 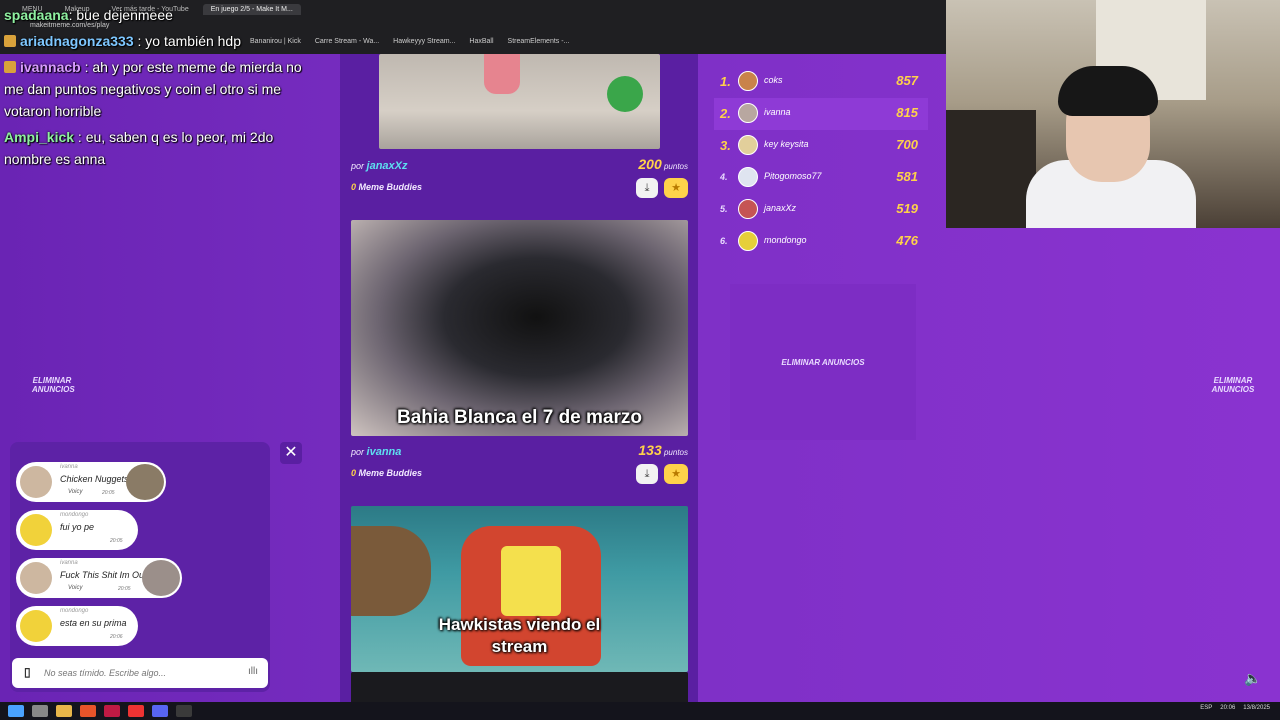 What do you see at coordinates (821, 82) in the screenshot?
I see `leaderboard-row: 1. coks 857` at bounding box center [821, 82].